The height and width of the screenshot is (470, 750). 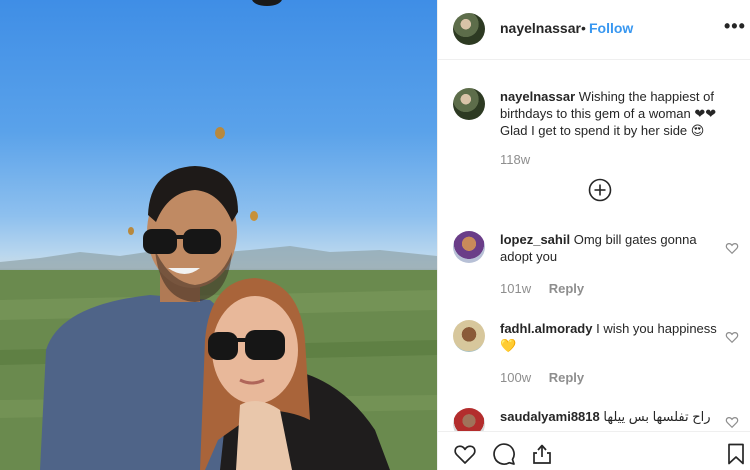 What do you see at coordinates (542, 288) in the screenshot?
I see `comment-meta: 101w Reply` at bounding box center [542, 288].